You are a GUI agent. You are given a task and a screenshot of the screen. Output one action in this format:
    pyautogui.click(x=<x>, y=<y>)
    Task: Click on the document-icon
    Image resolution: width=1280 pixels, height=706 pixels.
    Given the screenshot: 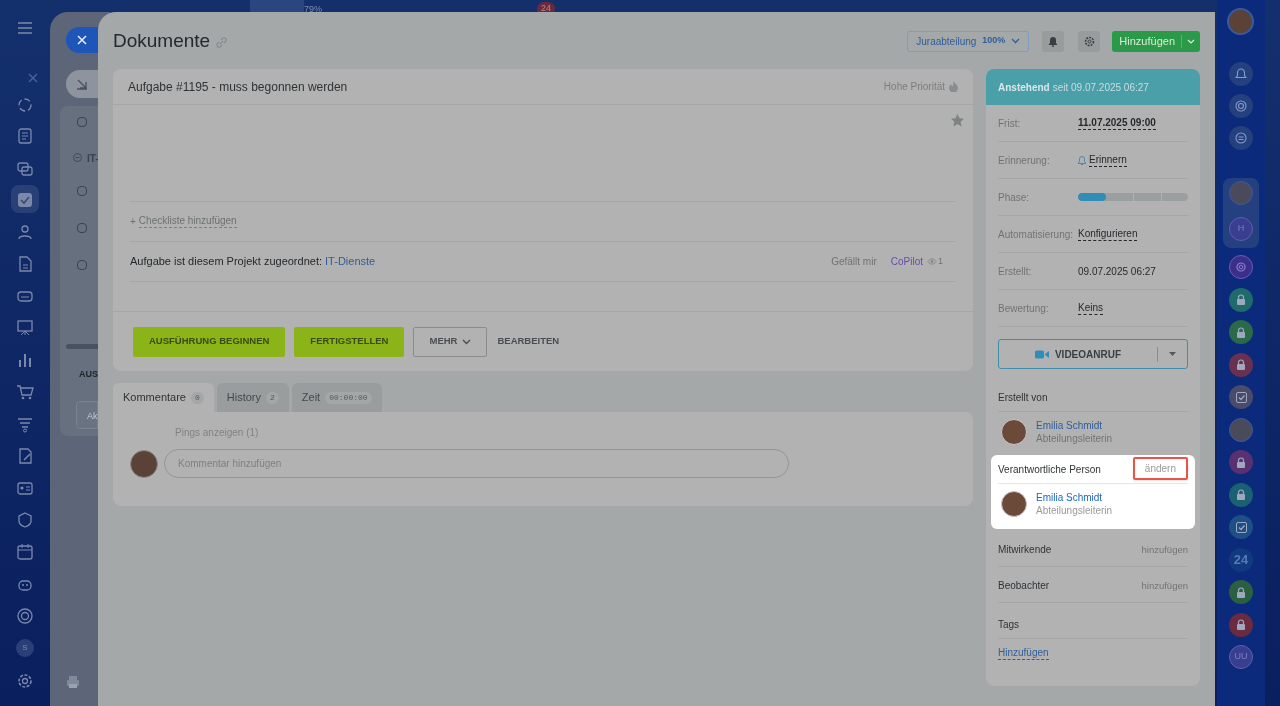 What is the action you would take?
    pyautogui.click(x=25, y=136)
    